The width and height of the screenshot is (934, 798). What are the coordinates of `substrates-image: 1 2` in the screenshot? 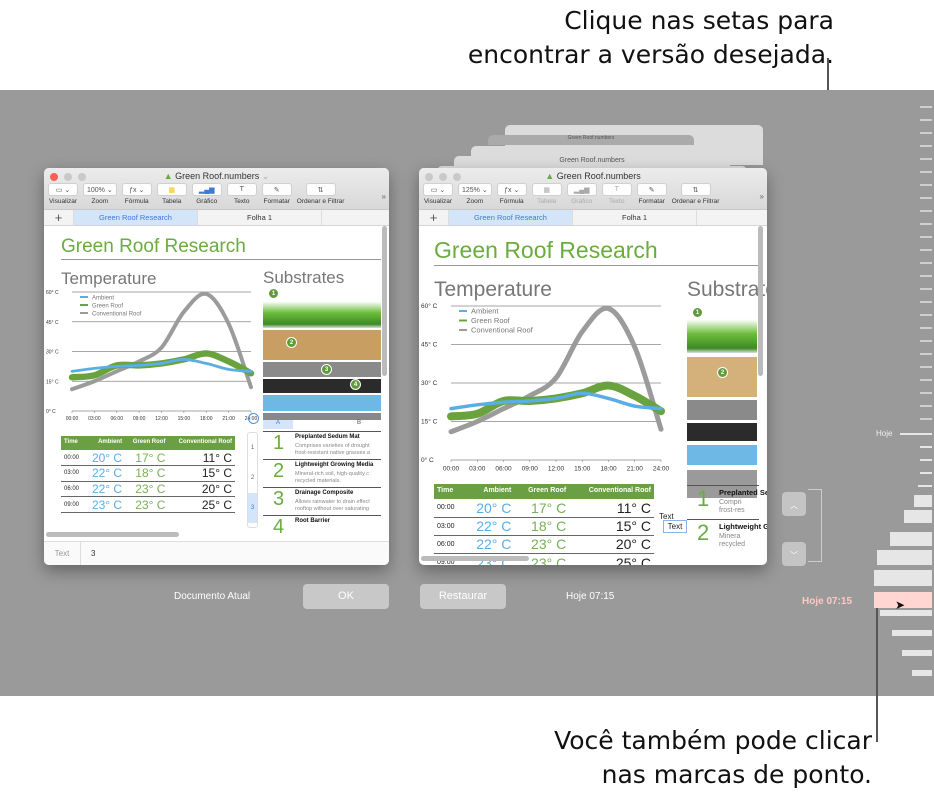 It's located at (722, 405).